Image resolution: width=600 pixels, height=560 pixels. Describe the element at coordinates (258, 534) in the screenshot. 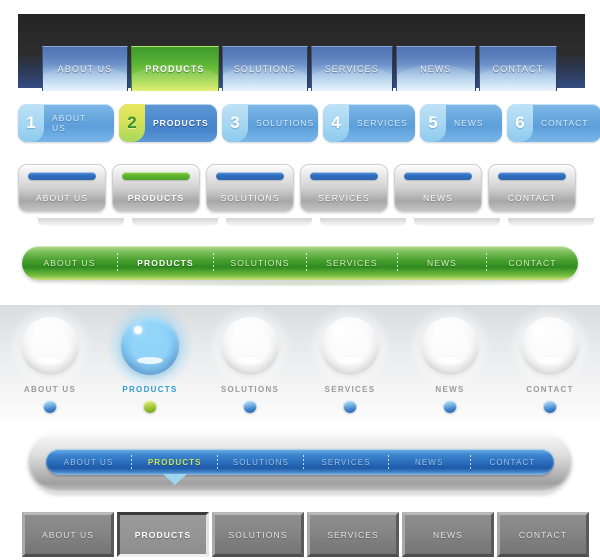

I see `nav7-tab-solutions: SOLUTIONS` at that location.